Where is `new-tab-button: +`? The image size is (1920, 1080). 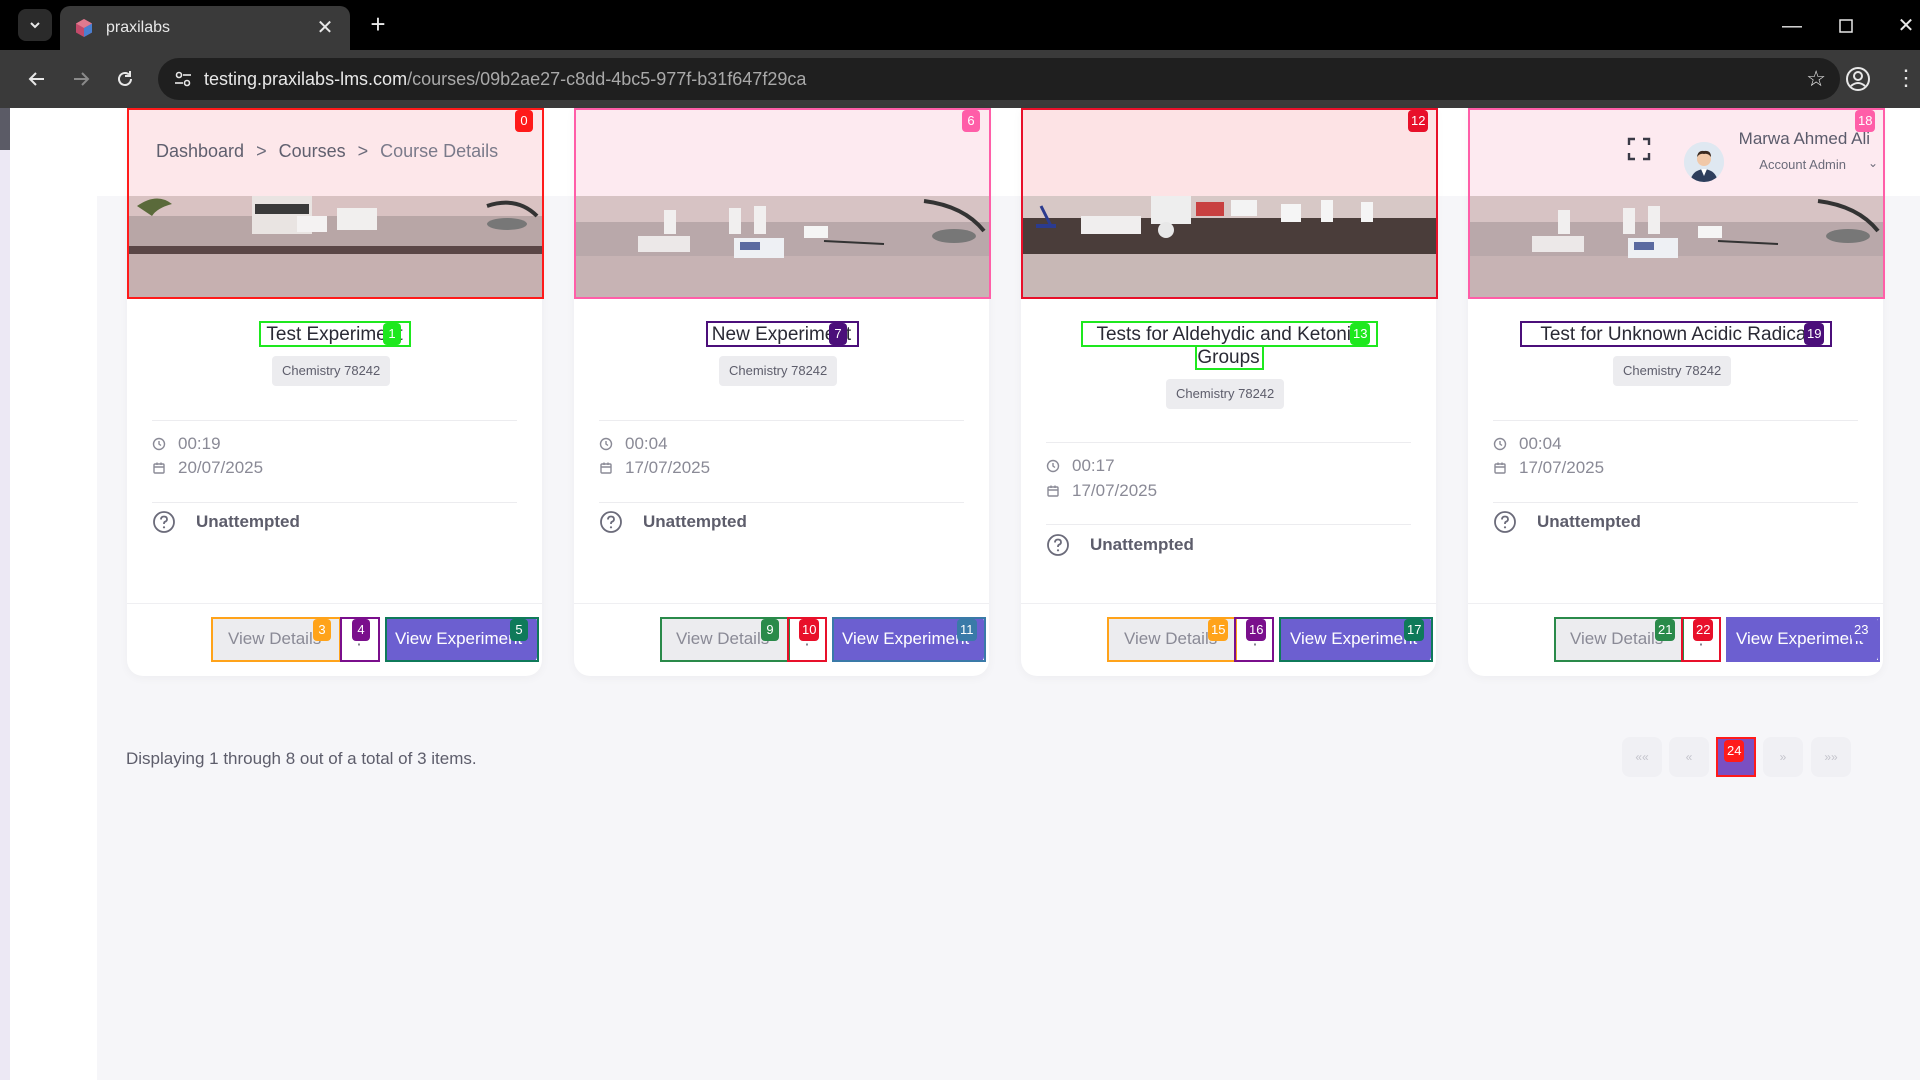 new-tab-button: + is located at coordinates (378, 25).